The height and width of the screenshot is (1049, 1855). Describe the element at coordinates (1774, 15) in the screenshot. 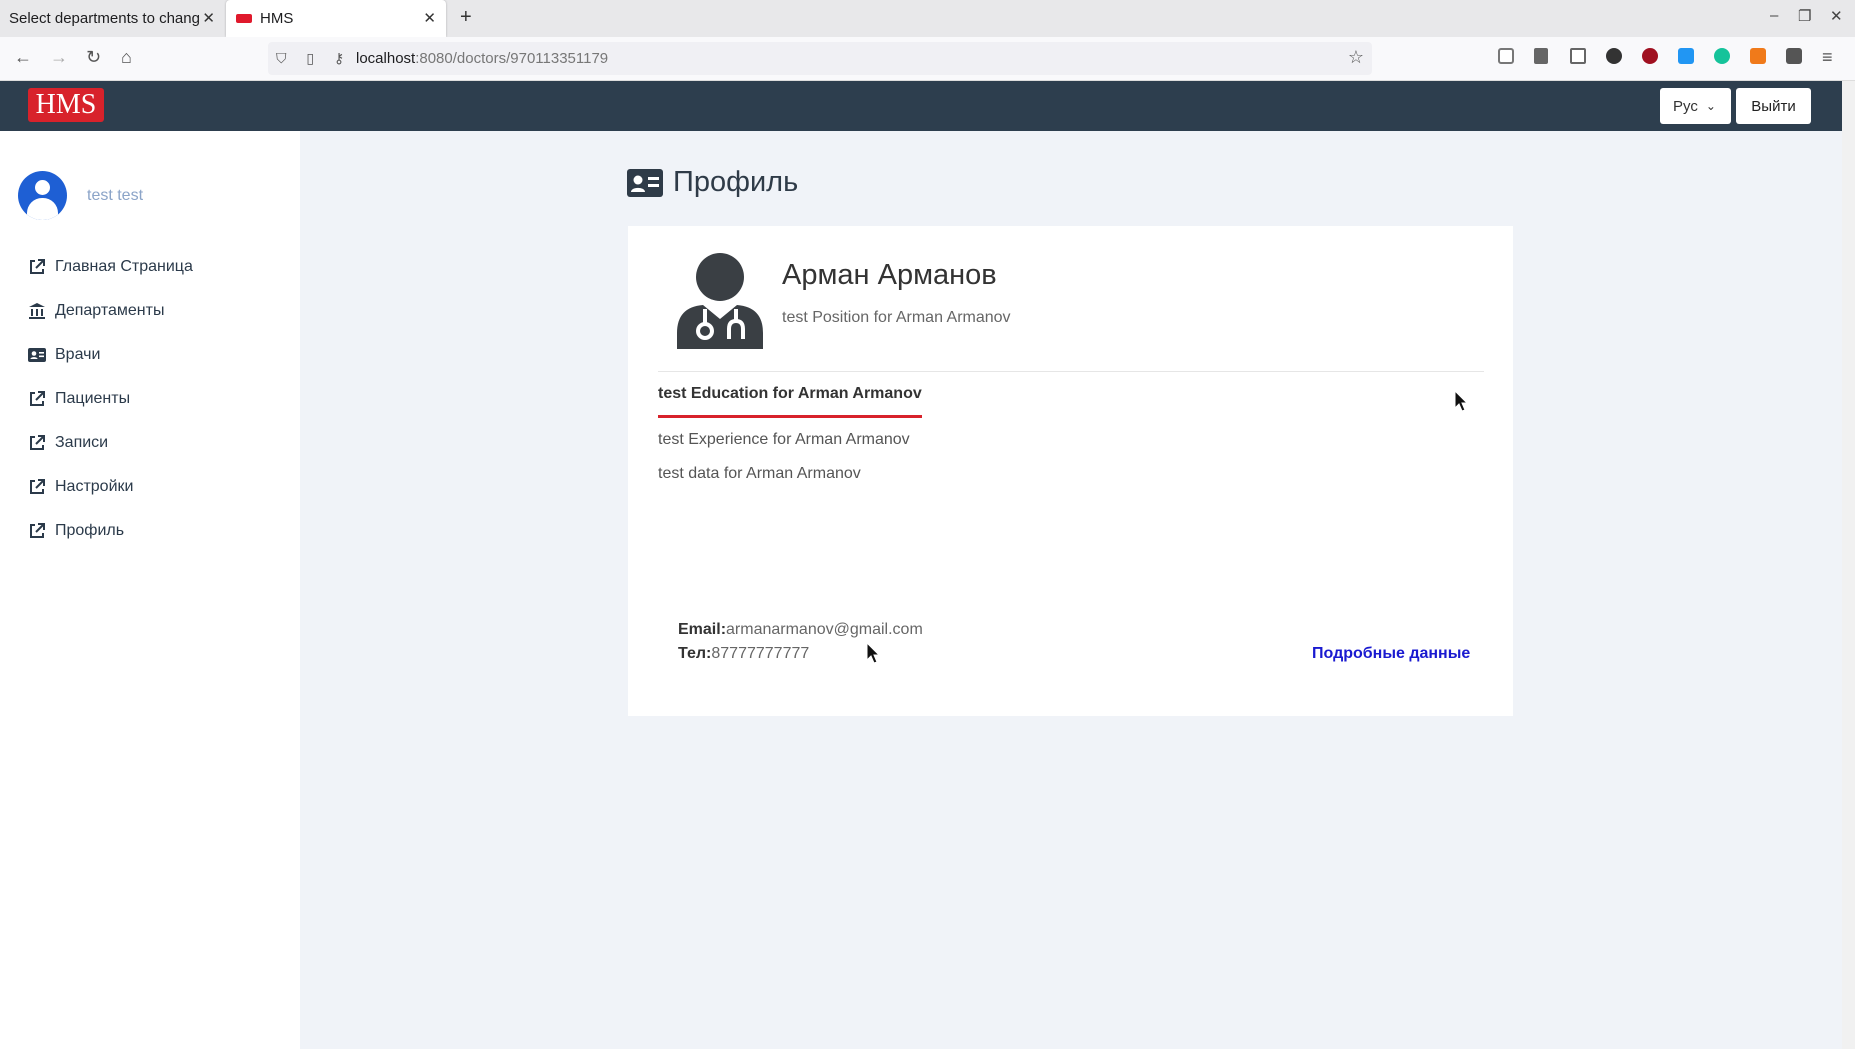

I see `minimize-icon: –` at that location.